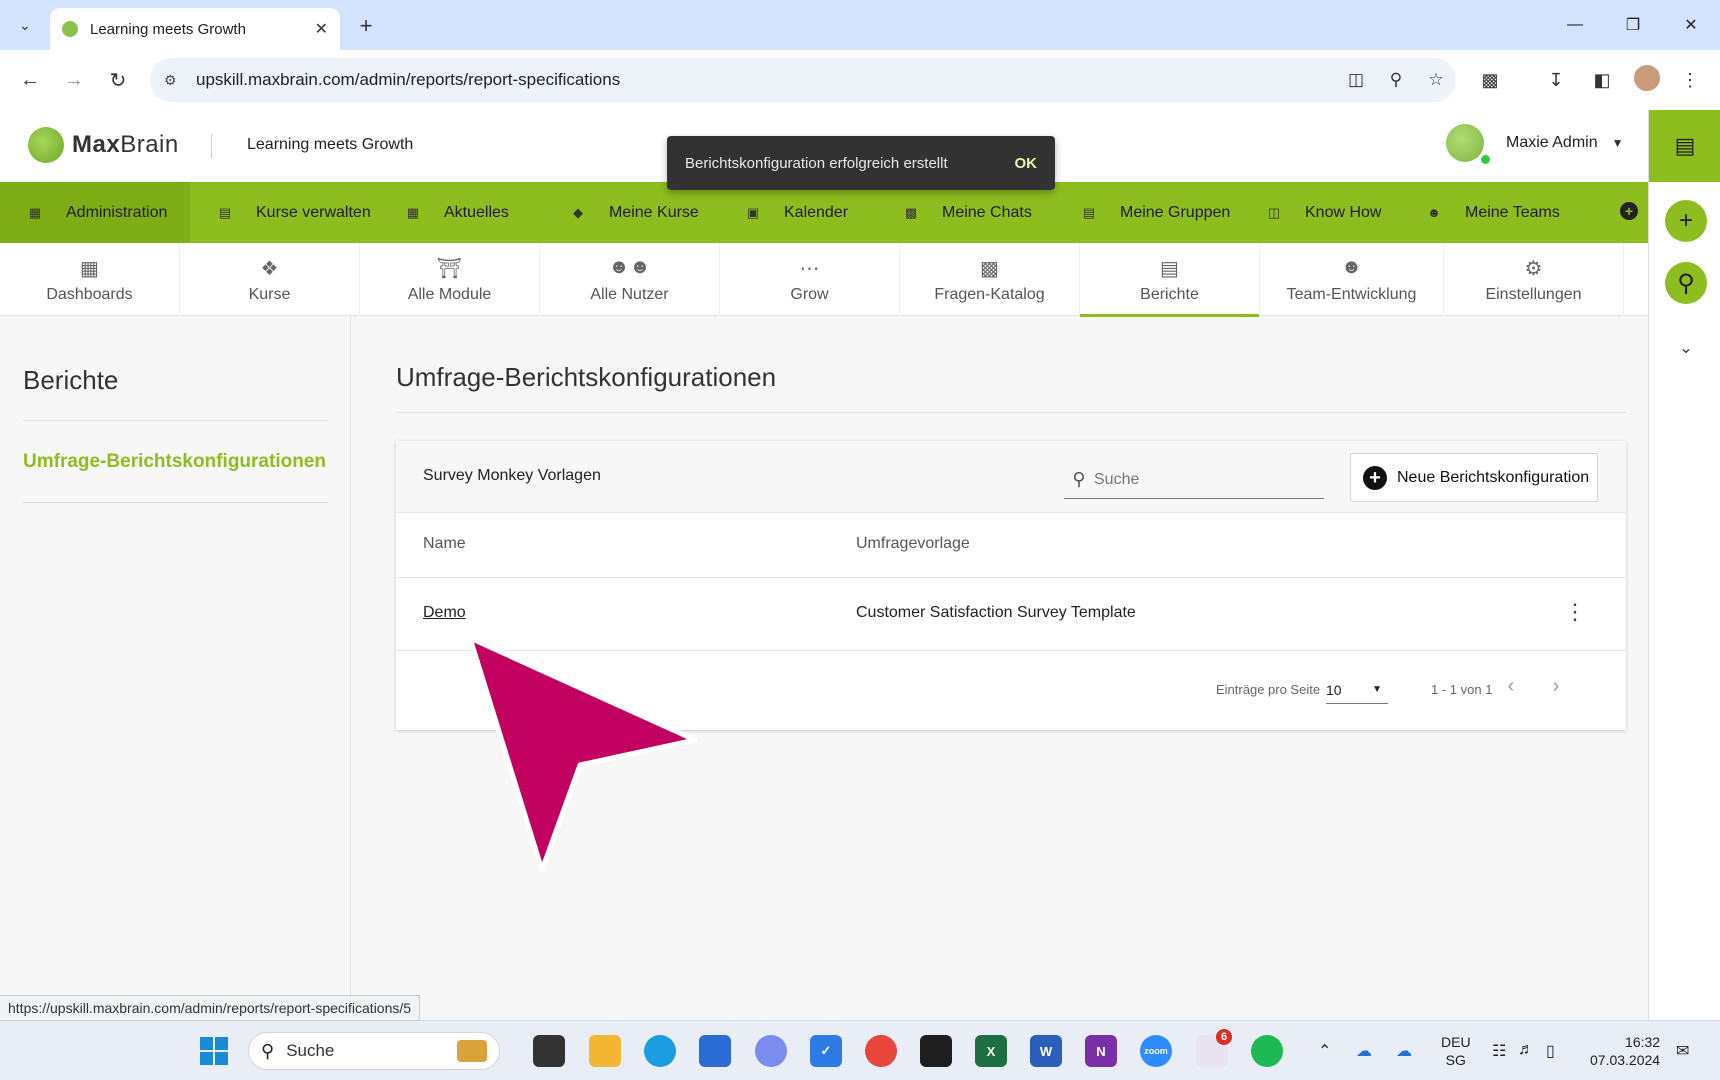  What do you see at coordinates (175, 668) in the screenshot?
I see `sidebar: Berichte Umfrage-Berichtskonfigurationen` at bounding box center [175, 668].